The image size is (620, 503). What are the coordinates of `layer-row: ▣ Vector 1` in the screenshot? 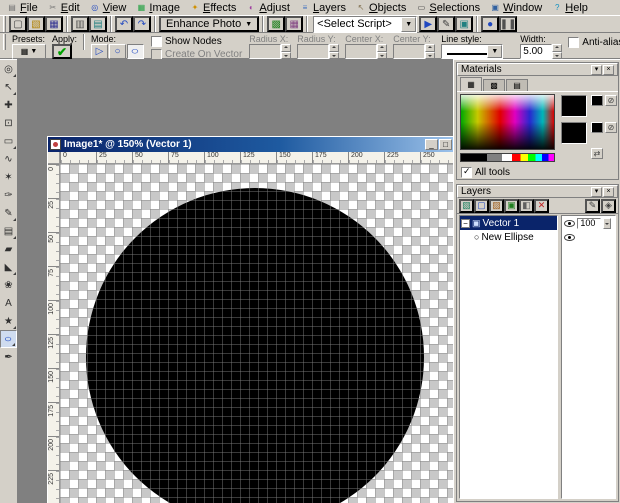 It's located at (509, 223).